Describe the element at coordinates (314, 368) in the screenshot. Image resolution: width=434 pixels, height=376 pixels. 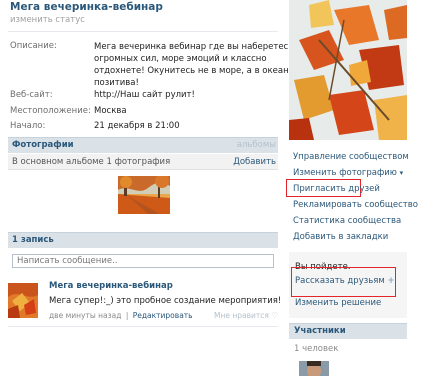
I see `member-avatar` at that location.